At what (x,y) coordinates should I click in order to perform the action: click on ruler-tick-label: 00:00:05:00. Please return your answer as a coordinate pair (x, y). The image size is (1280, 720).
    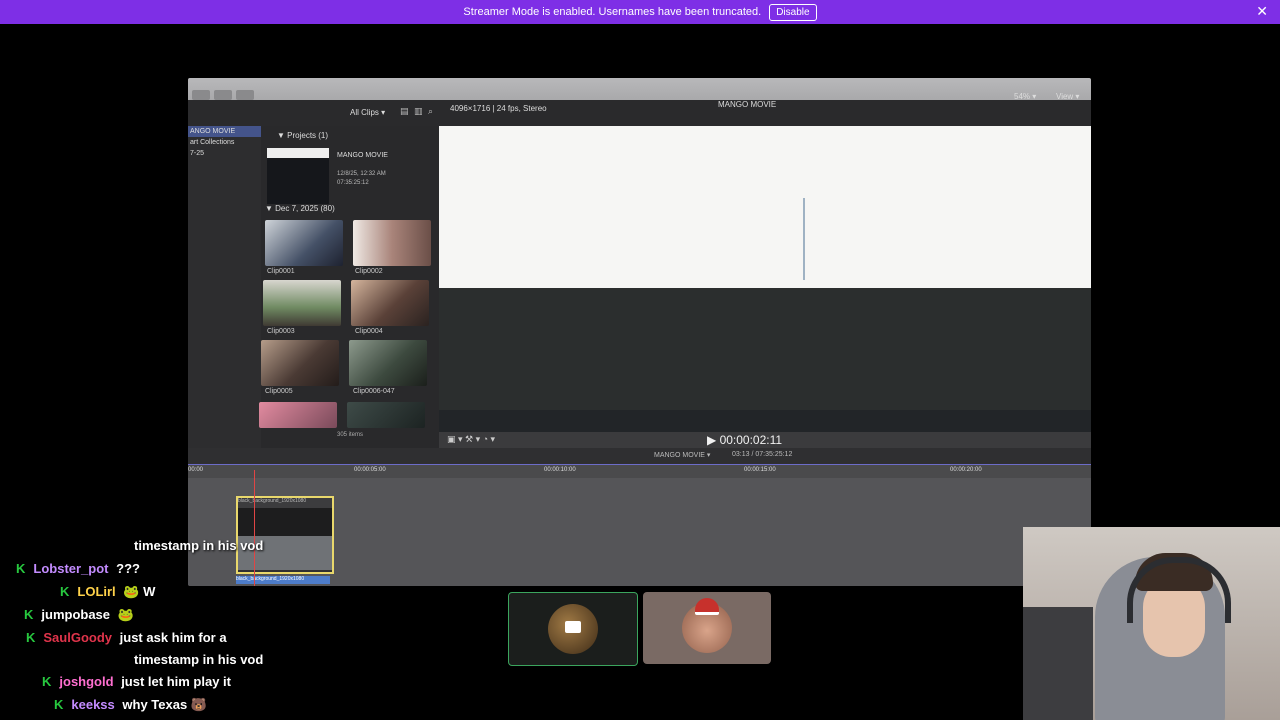
    Looking at the image, I should click on (370, 470).